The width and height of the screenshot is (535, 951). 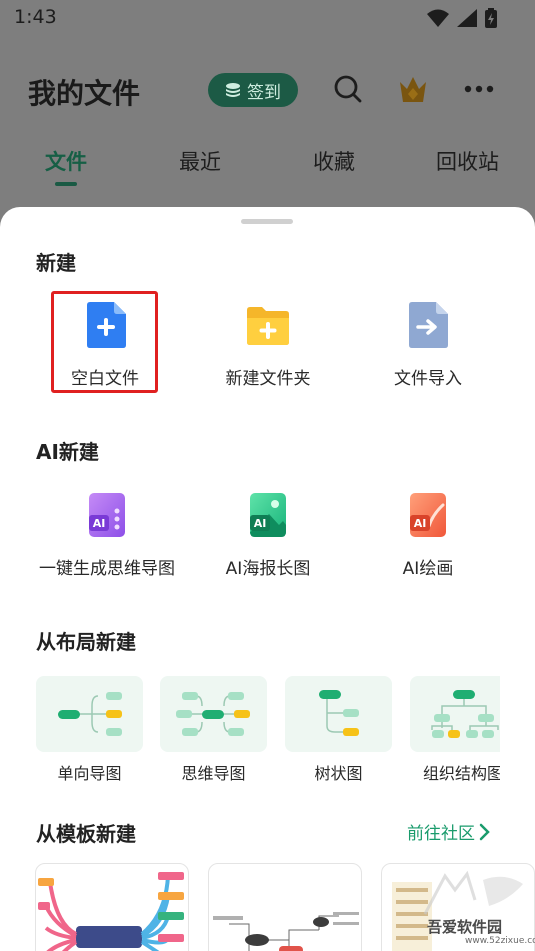 I want to click on section-title-new: 新建, so click(x=56, y=263).